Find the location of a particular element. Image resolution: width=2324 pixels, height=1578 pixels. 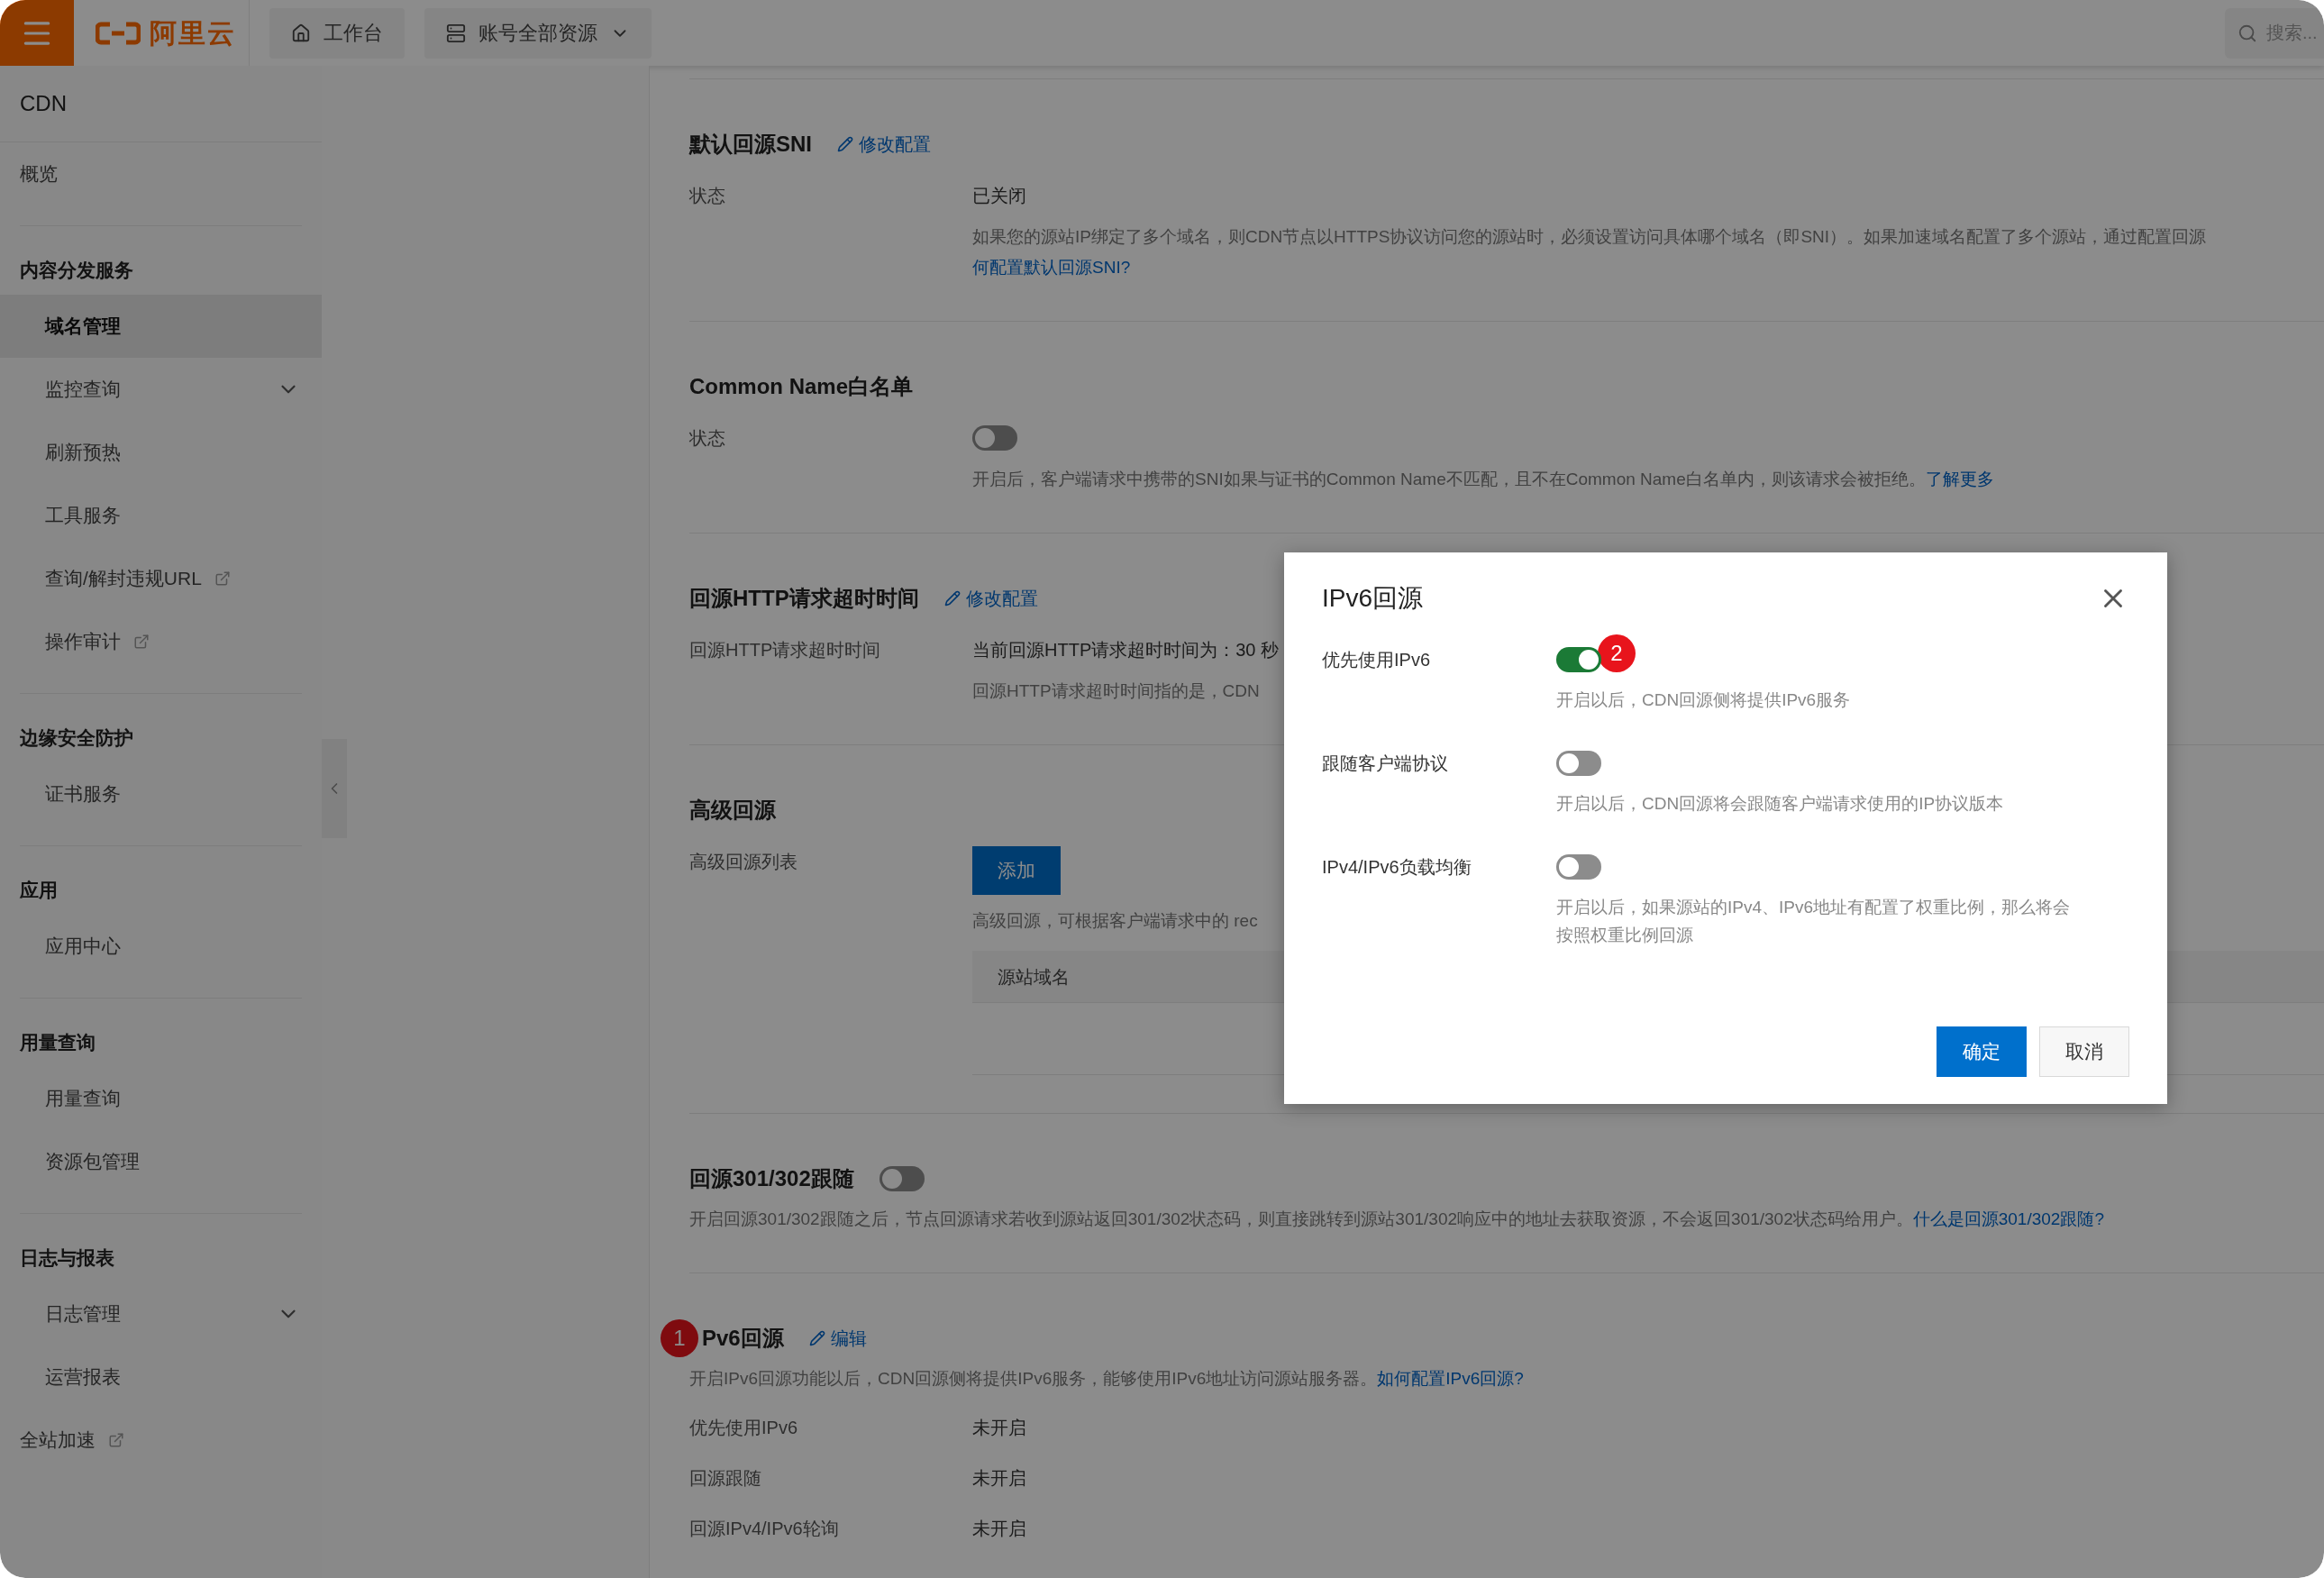

field-label: 跟随客户端协议 is located at coordinates (1385, 764).